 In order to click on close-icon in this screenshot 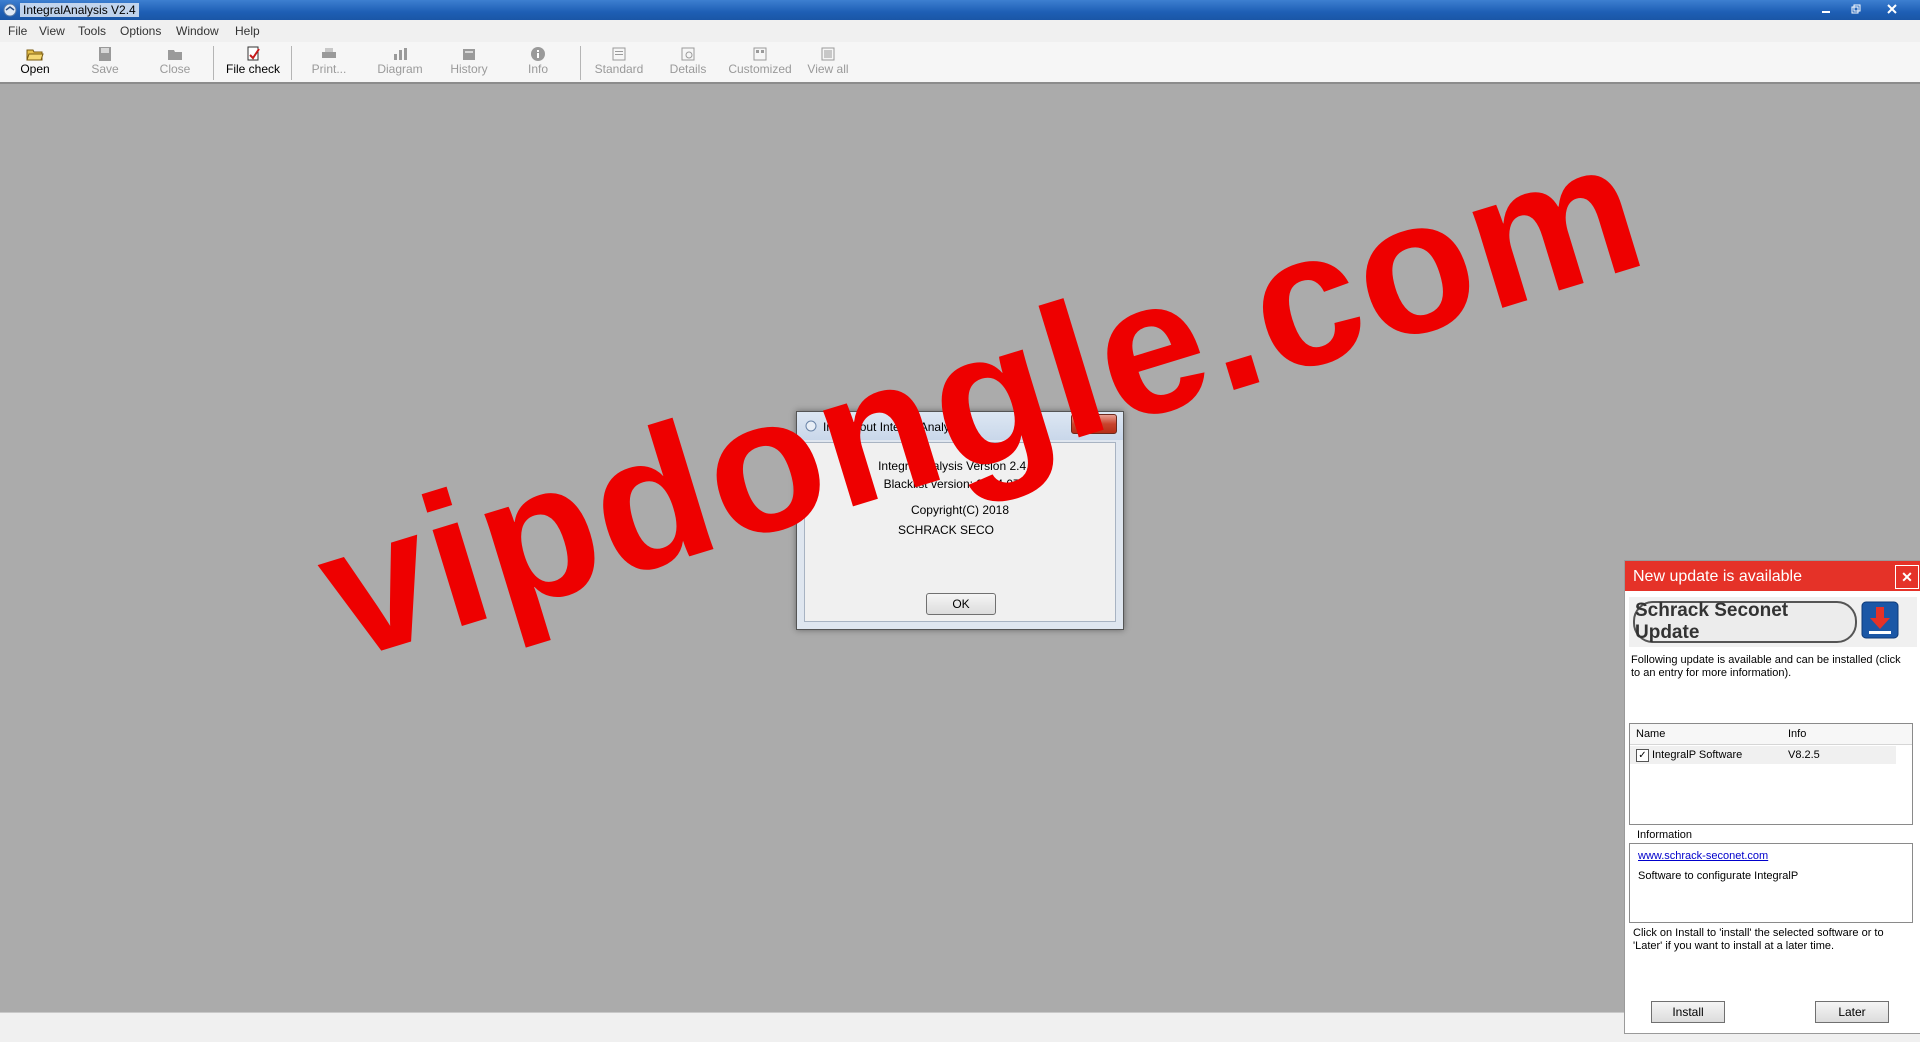, I will do `click(1892, 9)`.